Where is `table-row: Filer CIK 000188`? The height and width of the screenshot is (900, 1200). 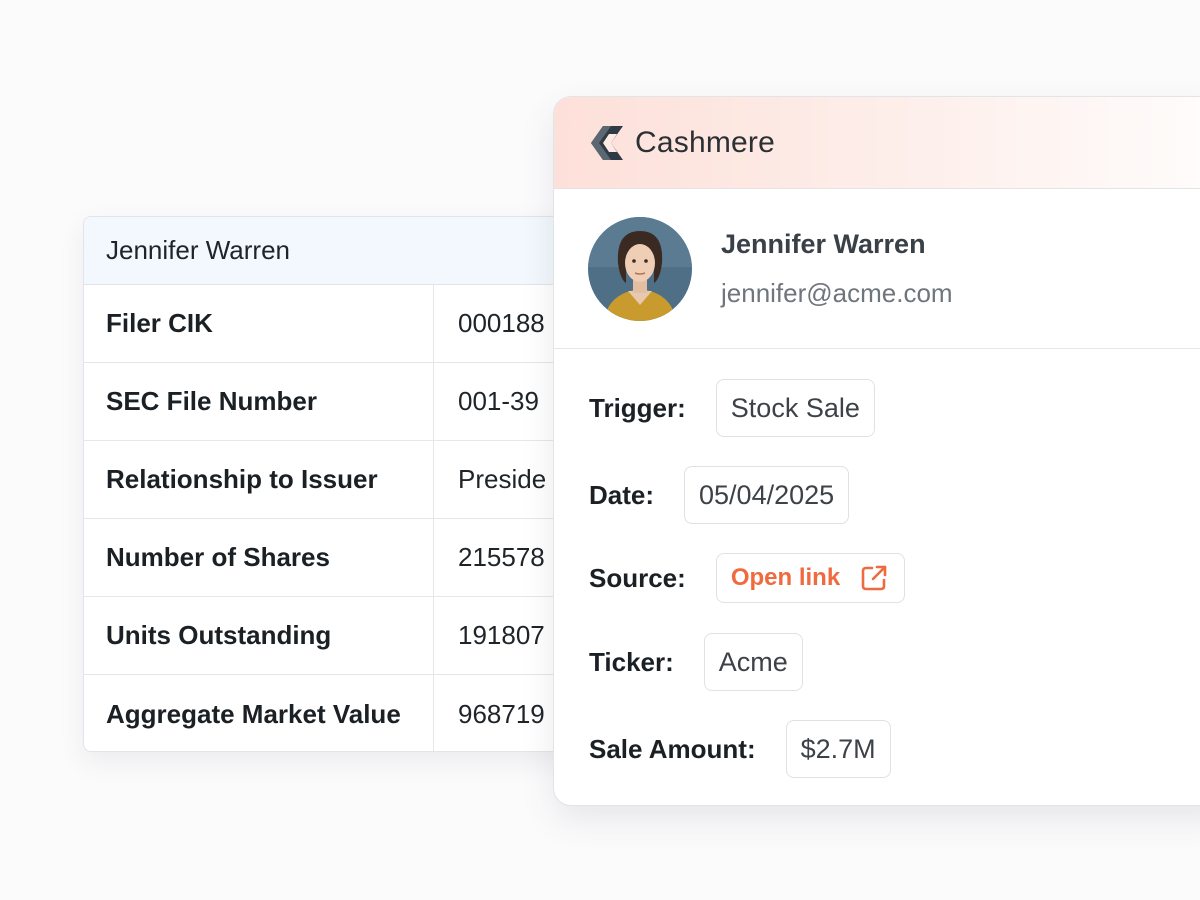
table-row: Filer CIK 000188 is located at coordinates (353, 324).